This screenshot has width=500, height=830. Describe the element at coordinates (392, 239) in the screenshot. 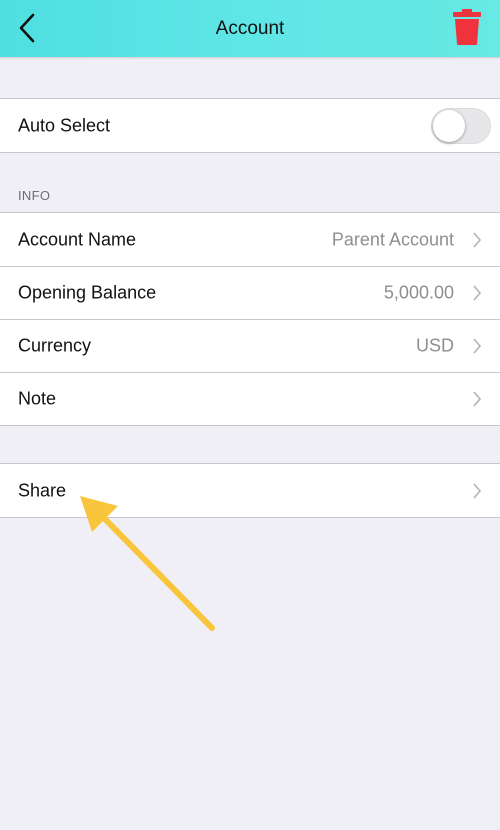

I see `account-name-value: Parent Account` at that location.